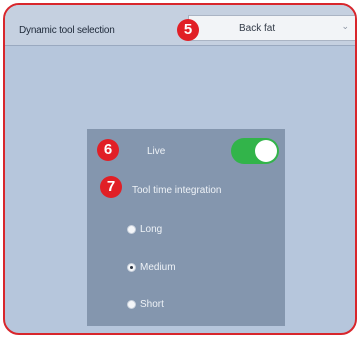 The image size is (364, 343). I want to click on dropdown-value: Back fat, so click(257, 28).